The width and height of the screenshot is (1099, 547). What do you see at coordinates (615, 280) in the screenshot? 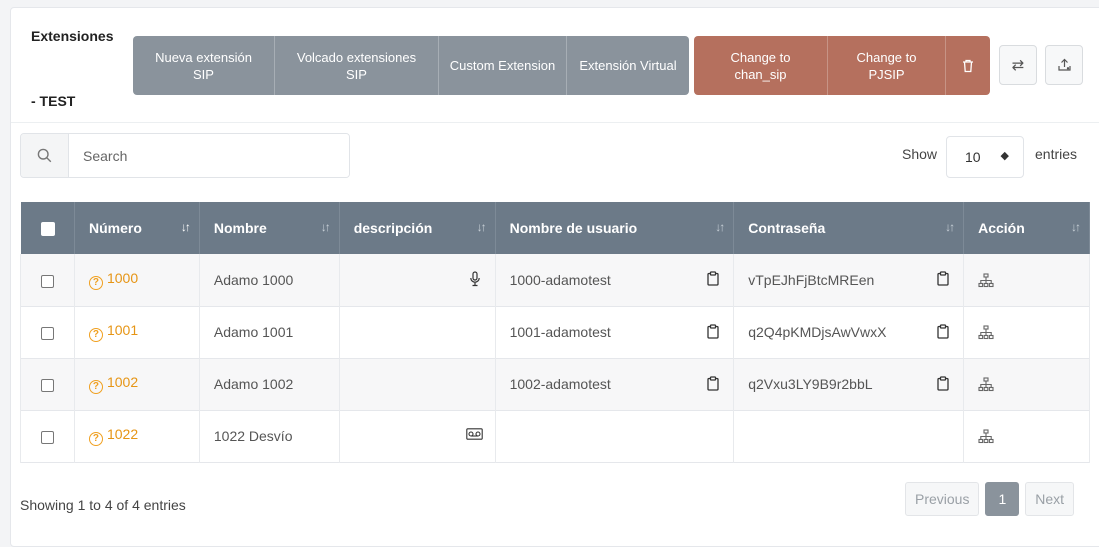
I see `usuario-cell: 1000-adamotest` at bounding box center [615, 280].